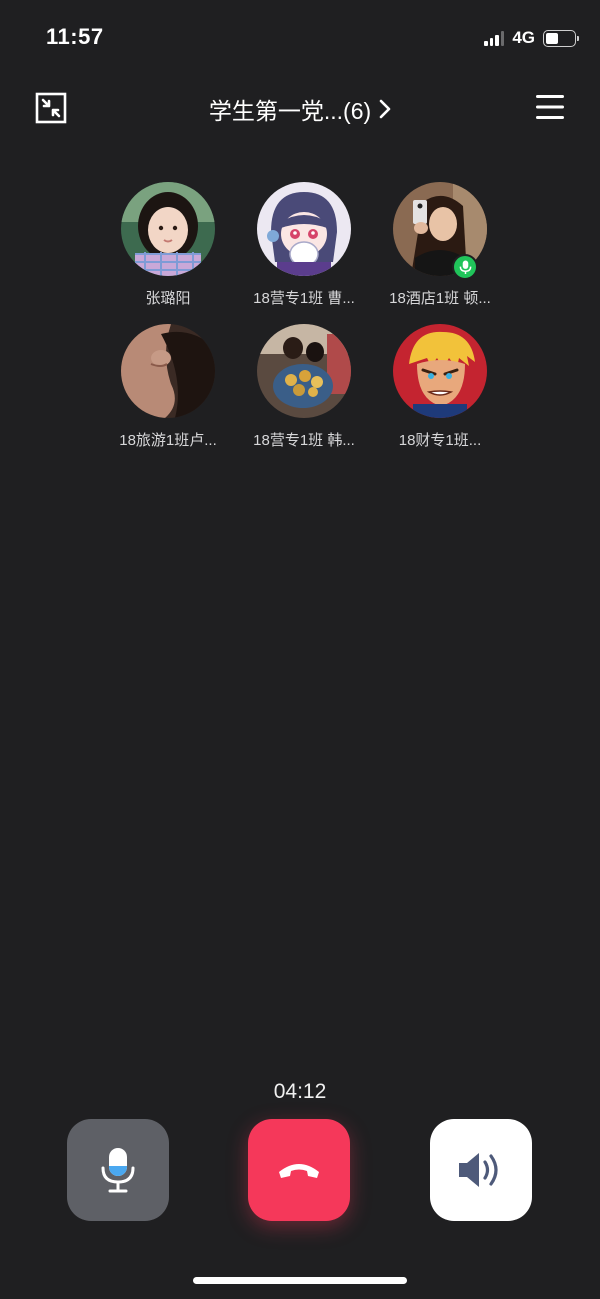  Describe the element at coordinates (523, 37) in the screenshot. I see `network-type: 4G` at that location.